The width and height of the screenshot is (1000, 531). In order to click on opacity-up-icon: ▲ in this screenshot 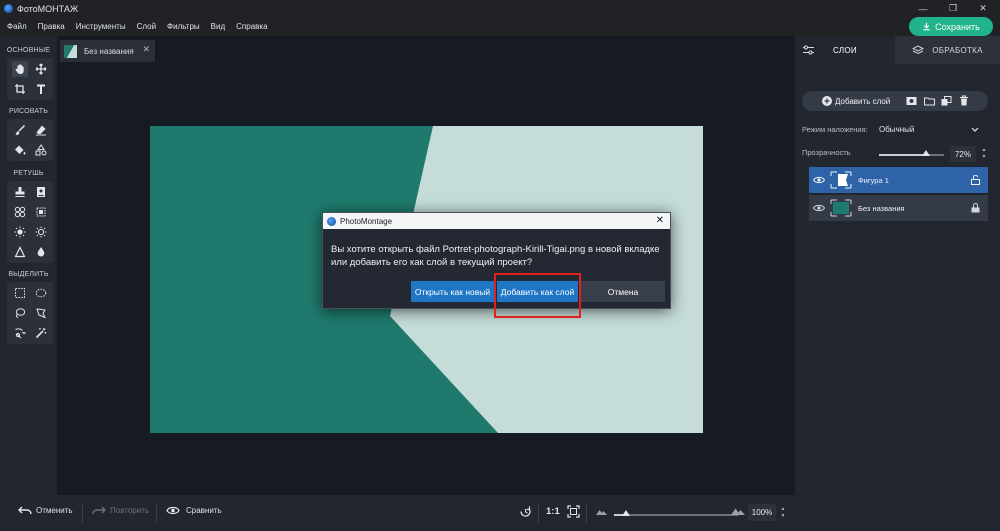, I will do `click(984, 150)`.